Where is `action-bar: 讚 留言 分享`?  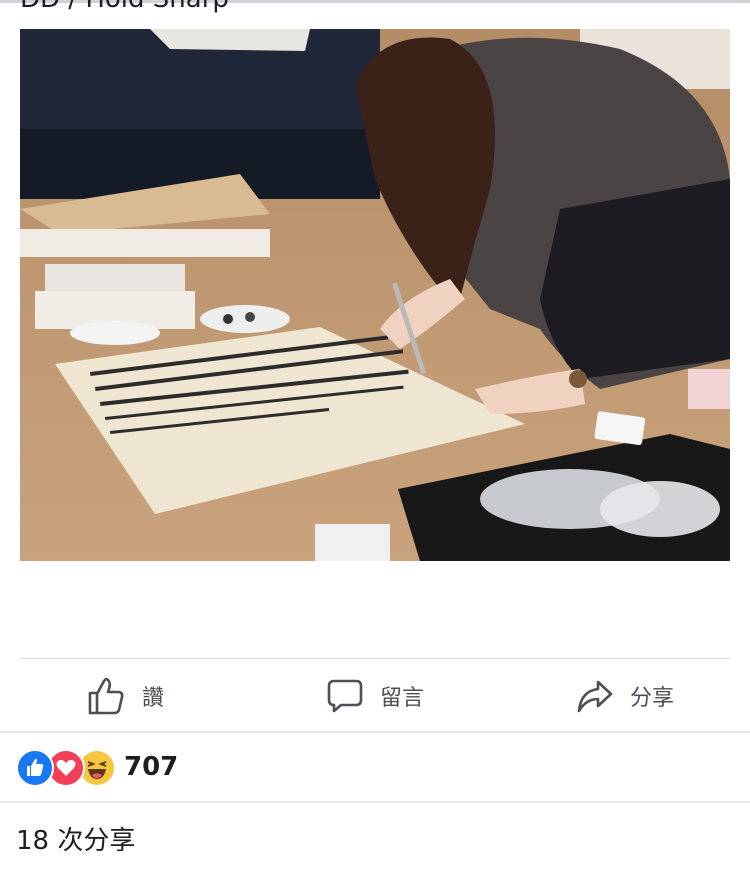 action-bar: 讚 留言 分享 is located at coordinates (375, 696).